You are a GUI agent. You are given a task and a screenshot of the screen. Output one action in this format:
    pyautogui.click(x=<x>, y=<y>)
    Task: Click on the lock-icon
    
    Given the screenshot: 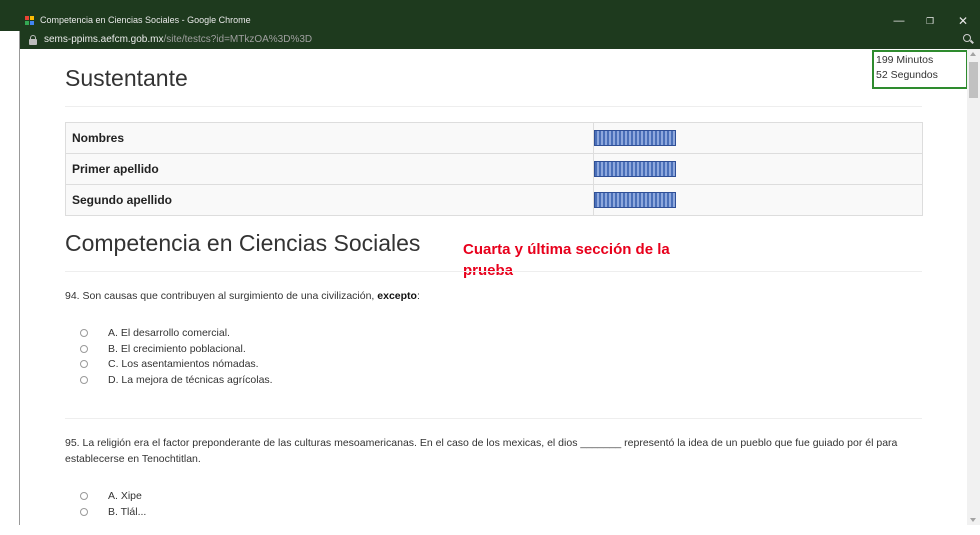 What is the action you would take?
    pyautogui.click(x=33, y=40)
    